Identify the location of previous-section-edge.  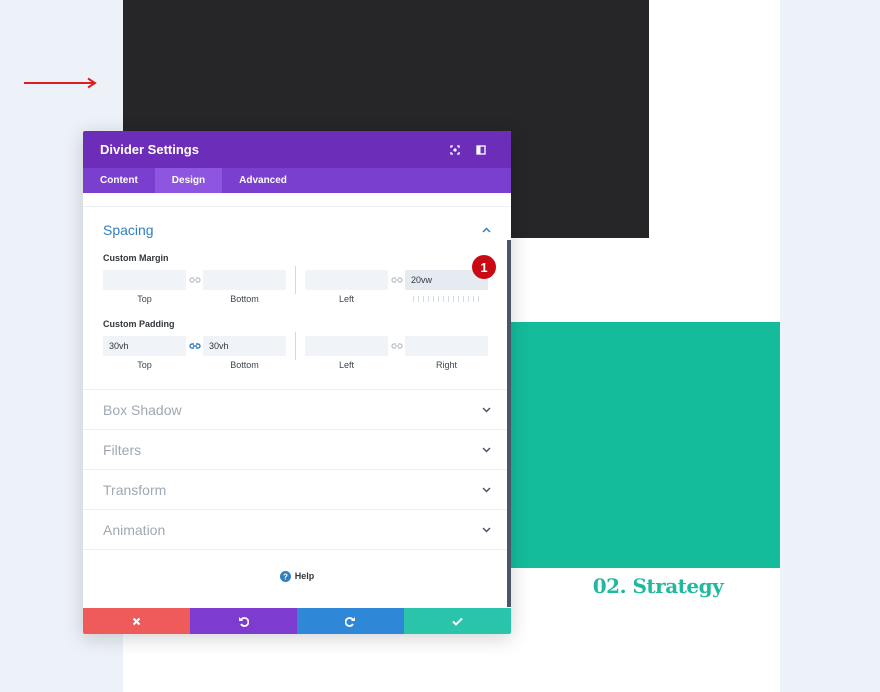
(297, 200).